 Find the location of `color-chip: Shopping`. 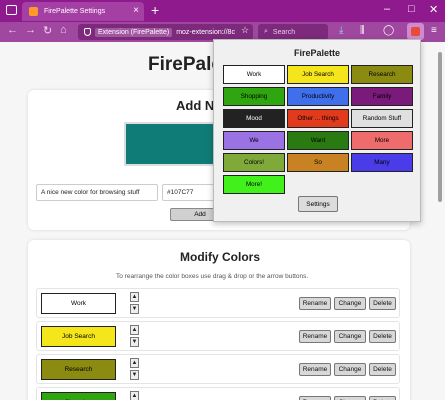

color-chip: Shopping is located at coordinates (78, 396).